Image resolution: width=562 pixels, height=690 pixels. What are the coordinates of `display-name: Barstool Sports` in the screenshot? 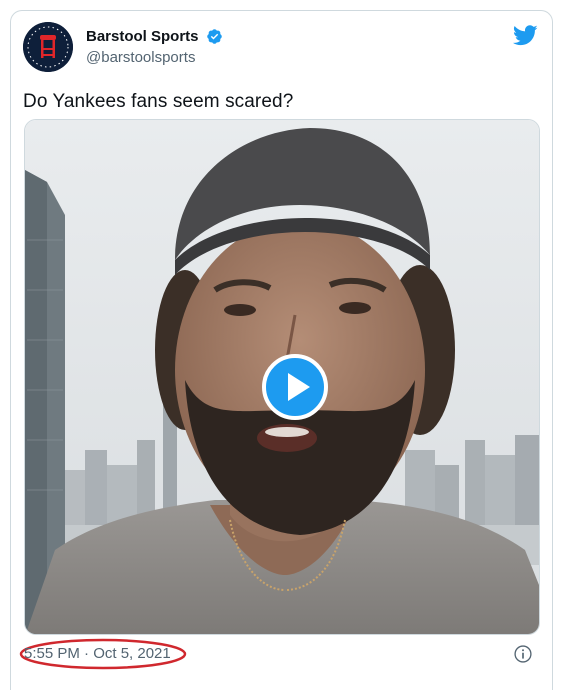 It's located at (142, 36).